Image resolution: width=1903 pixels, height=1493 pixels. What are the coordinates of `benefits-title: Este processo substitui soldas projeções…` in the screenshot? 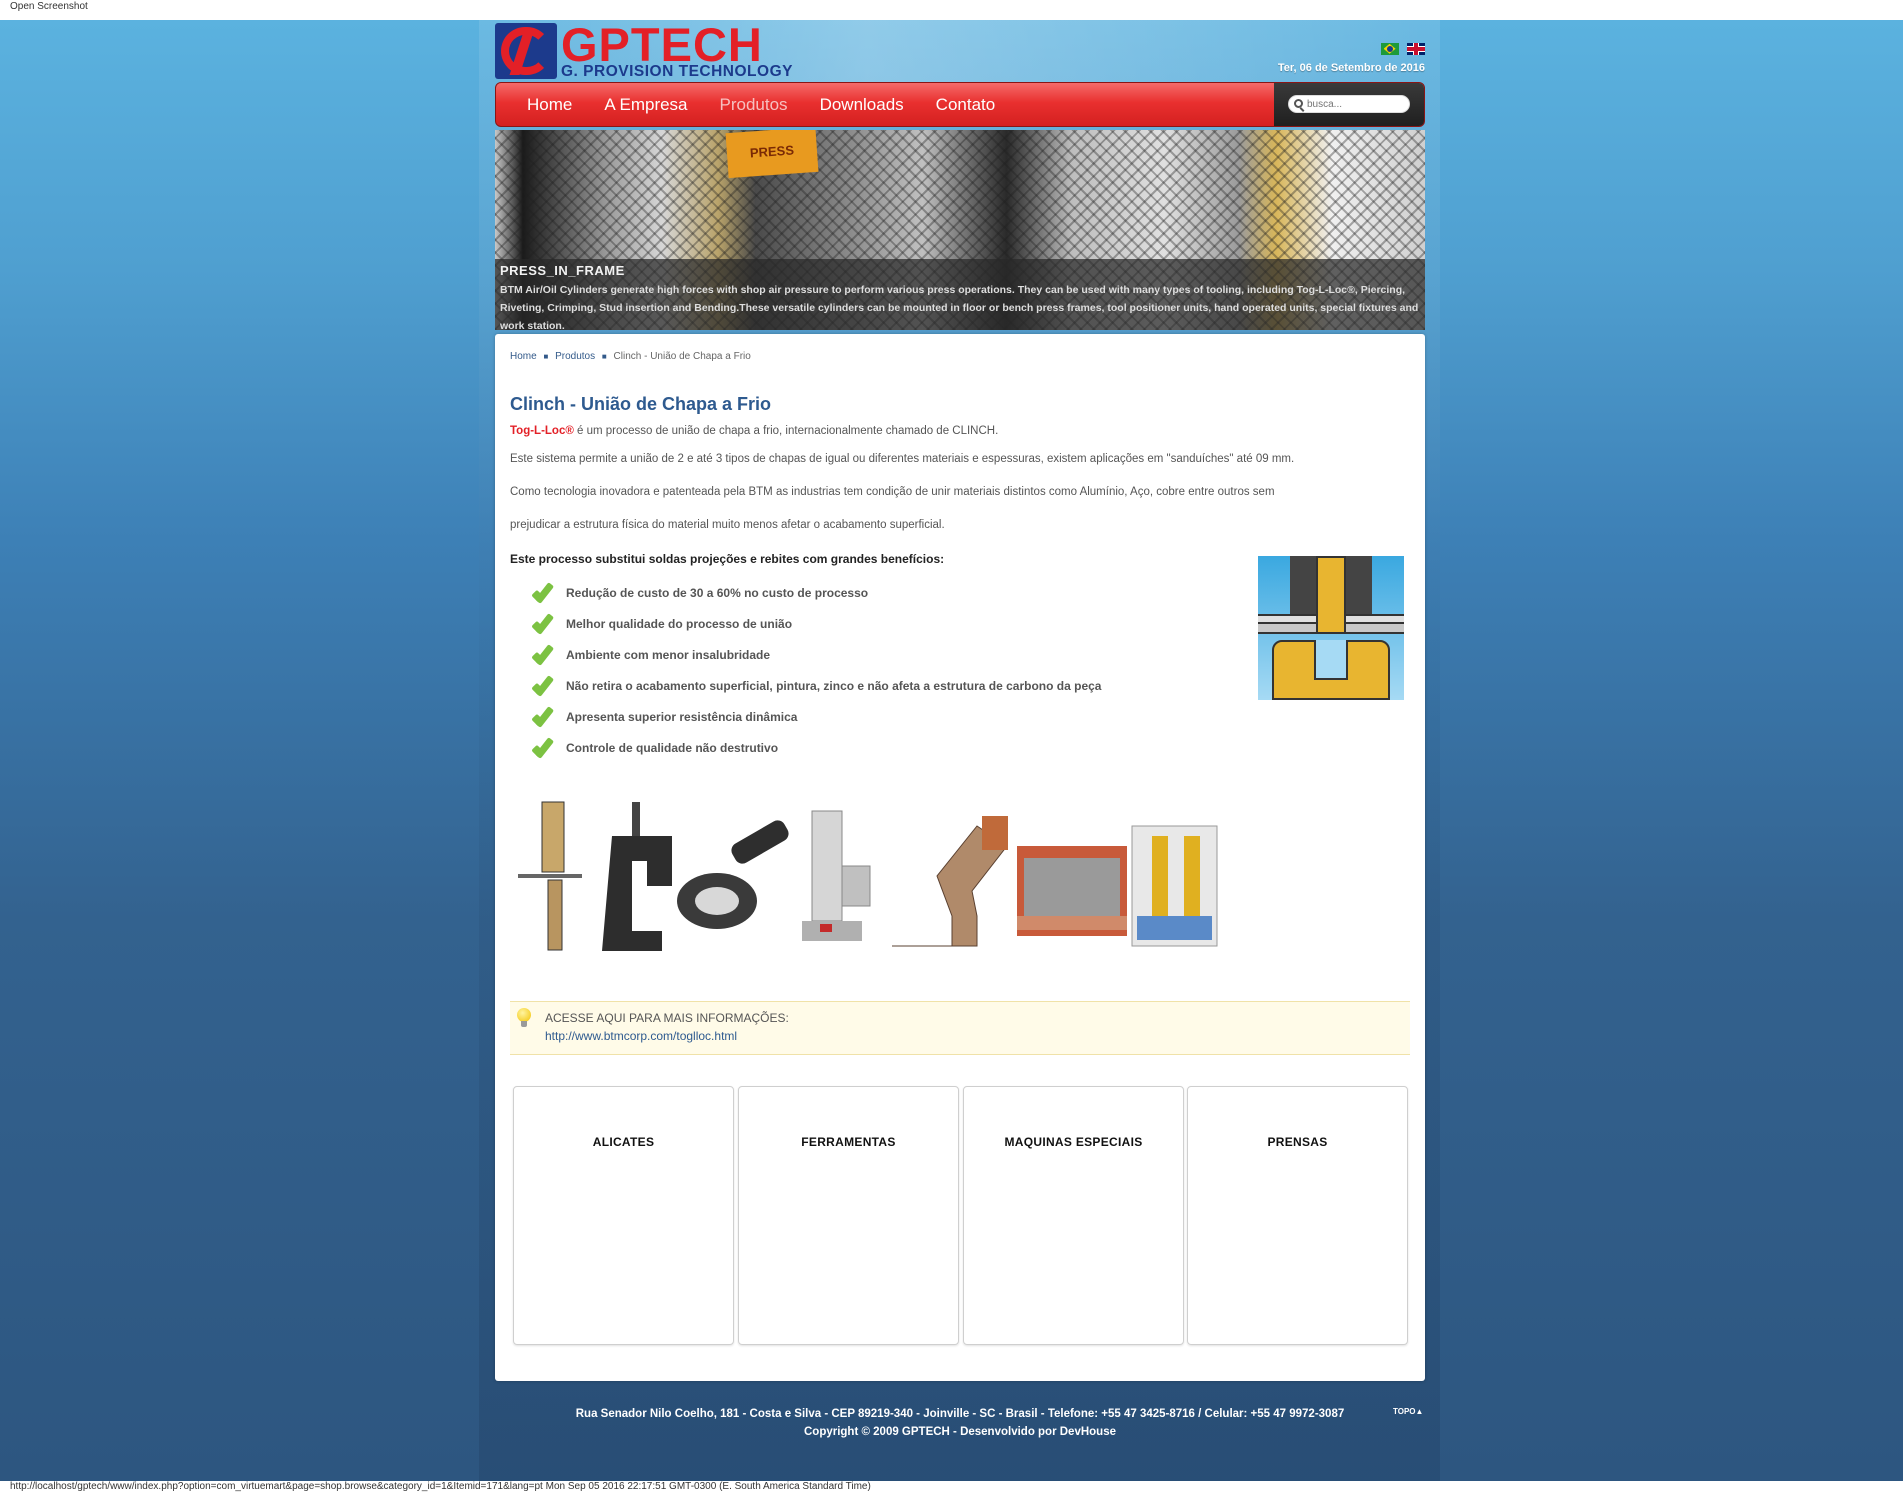 It's located at (727, 559).